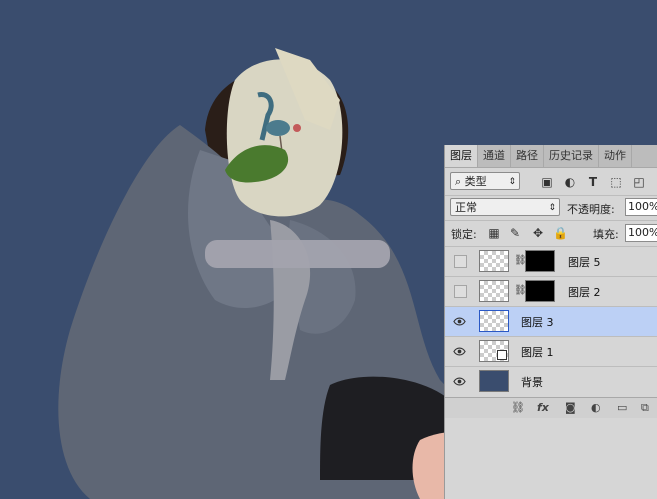 This screenshot has width=657, height=499. What do you see at coordinates (537, 352) in the screenshot?
I see `layer-name: 图层 1` at bounding box center [537, 352].